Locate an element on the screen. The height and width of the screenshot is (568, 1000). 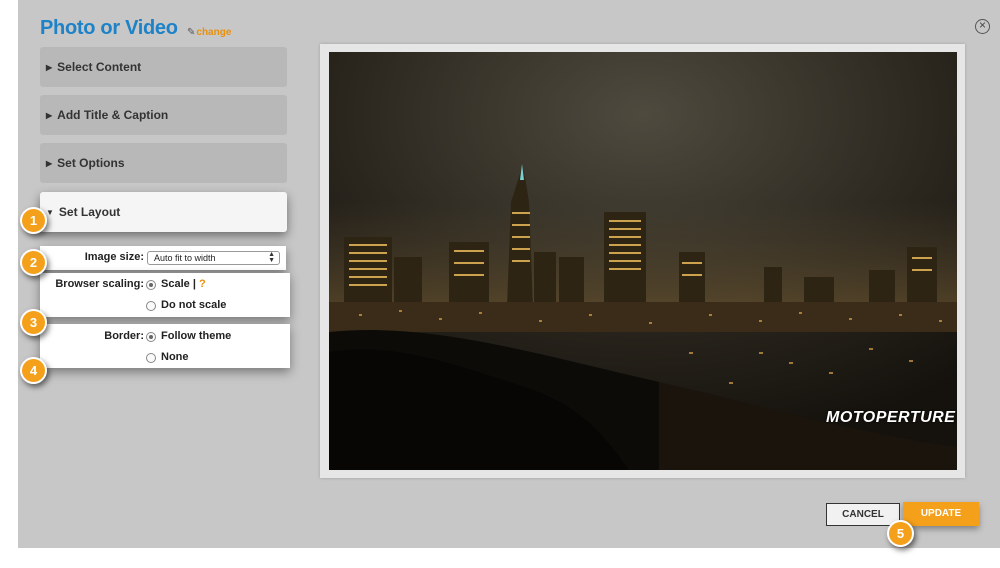
border-label: Border: is located at coordinates (124, 336).